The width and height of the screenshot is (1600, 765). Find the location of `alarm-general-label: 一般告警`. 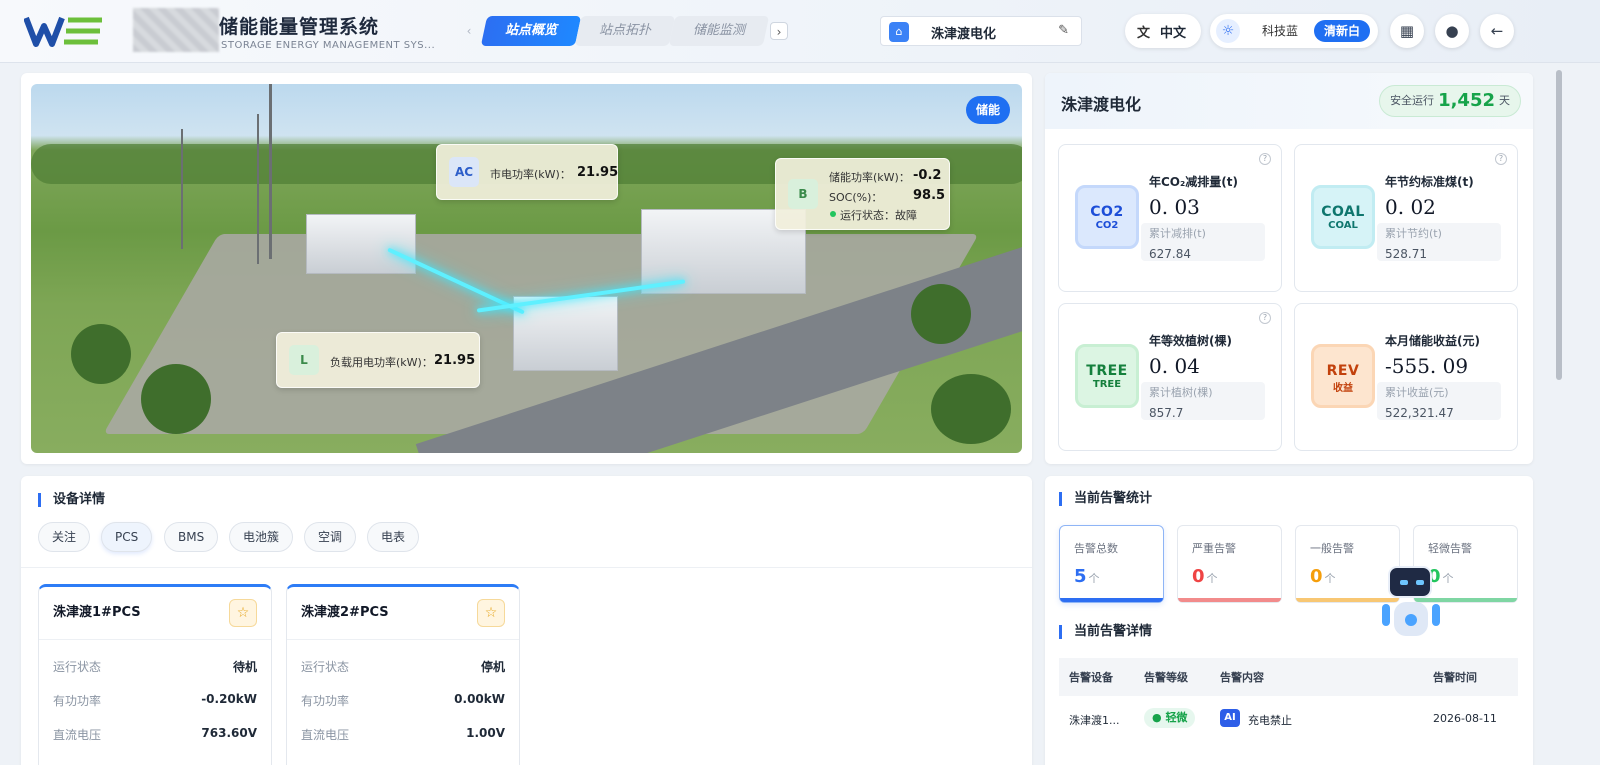

alarm-general-label: 一般告警 is located at coordinates (1332, 548).